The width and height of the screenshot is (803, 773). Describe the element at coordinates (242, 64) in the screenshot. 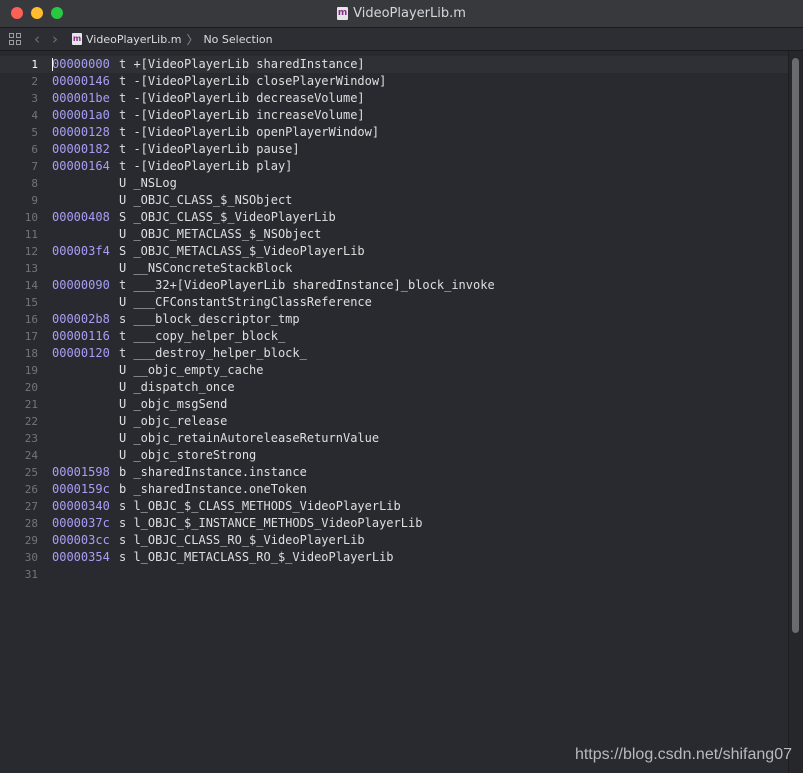

I see `symbol-entry: t +[VideoPlayerLib sharedInstance]` at that location.